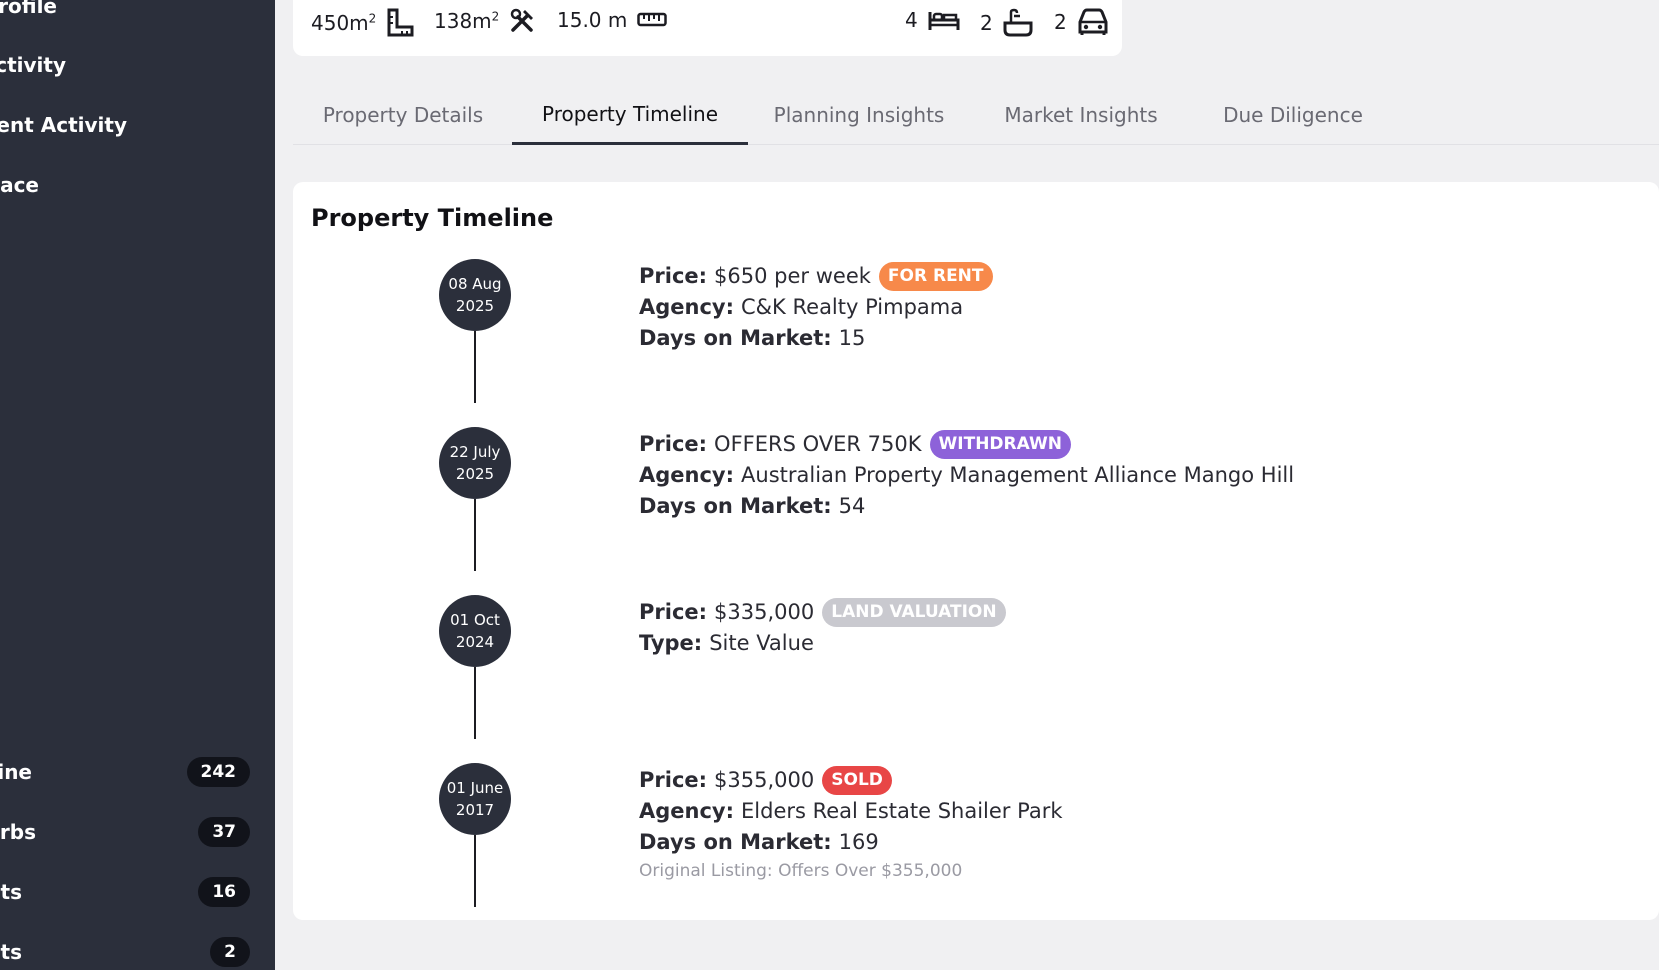  I want to click on frontage-stat: 15.0 m, so click(612, 20).